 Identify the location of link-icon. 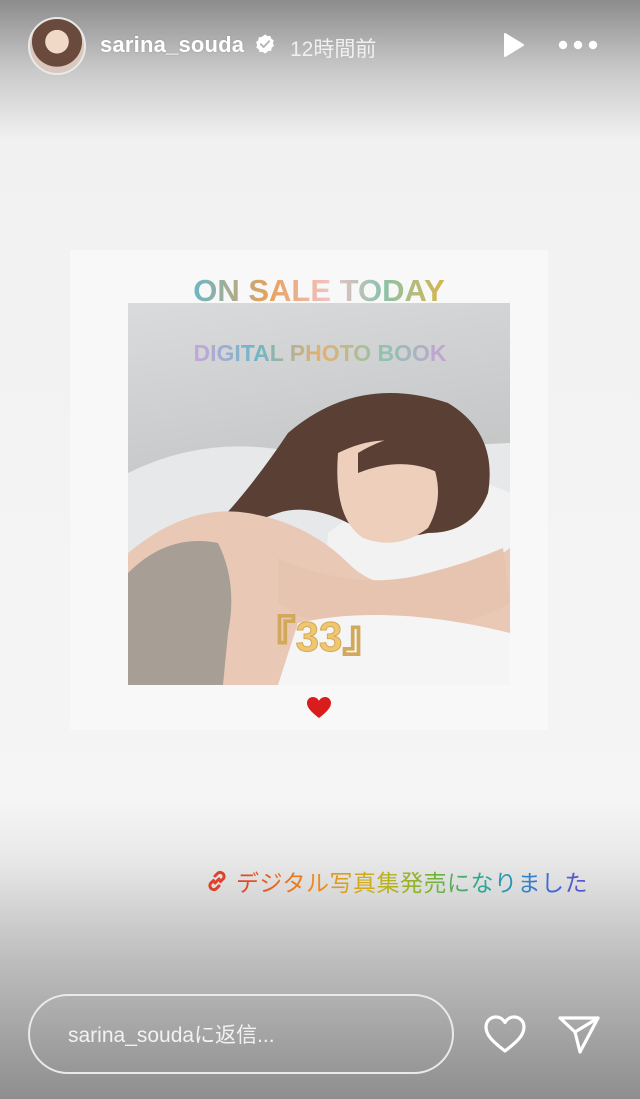
(217, 881).